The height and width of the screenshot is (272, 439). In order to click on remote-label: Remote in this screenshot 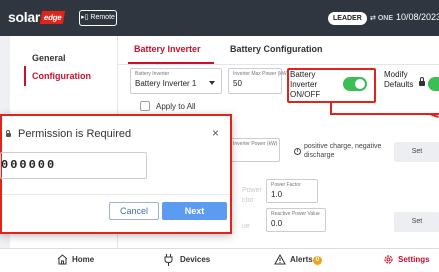, I will do `click(102, 17)`.